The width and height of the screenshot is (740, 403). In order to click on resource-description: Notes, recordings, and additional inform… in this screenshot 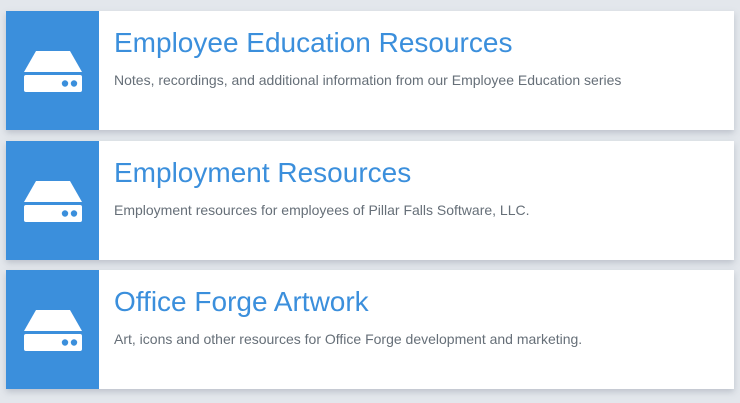, I will do `click(368, 80)`.